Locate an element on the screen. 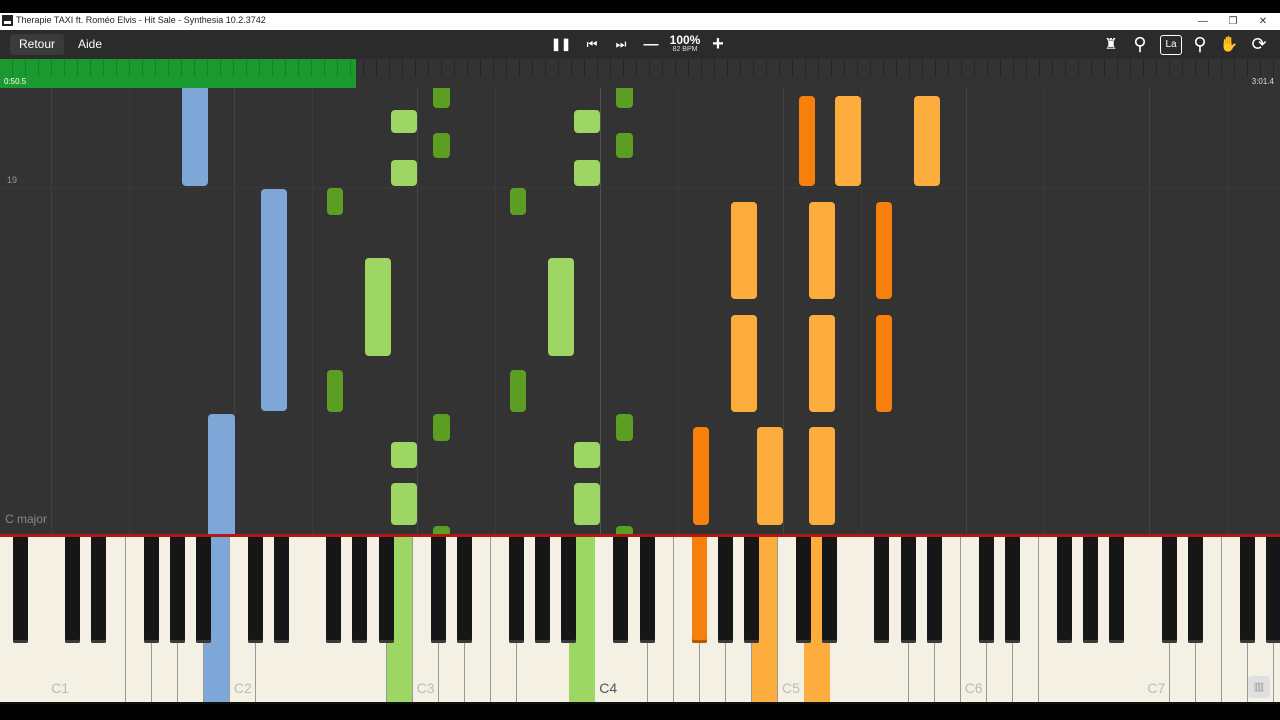 The width and height of the screenshot is (1280, 720). synthesia-app-icon is located at coordinates (7, 20).